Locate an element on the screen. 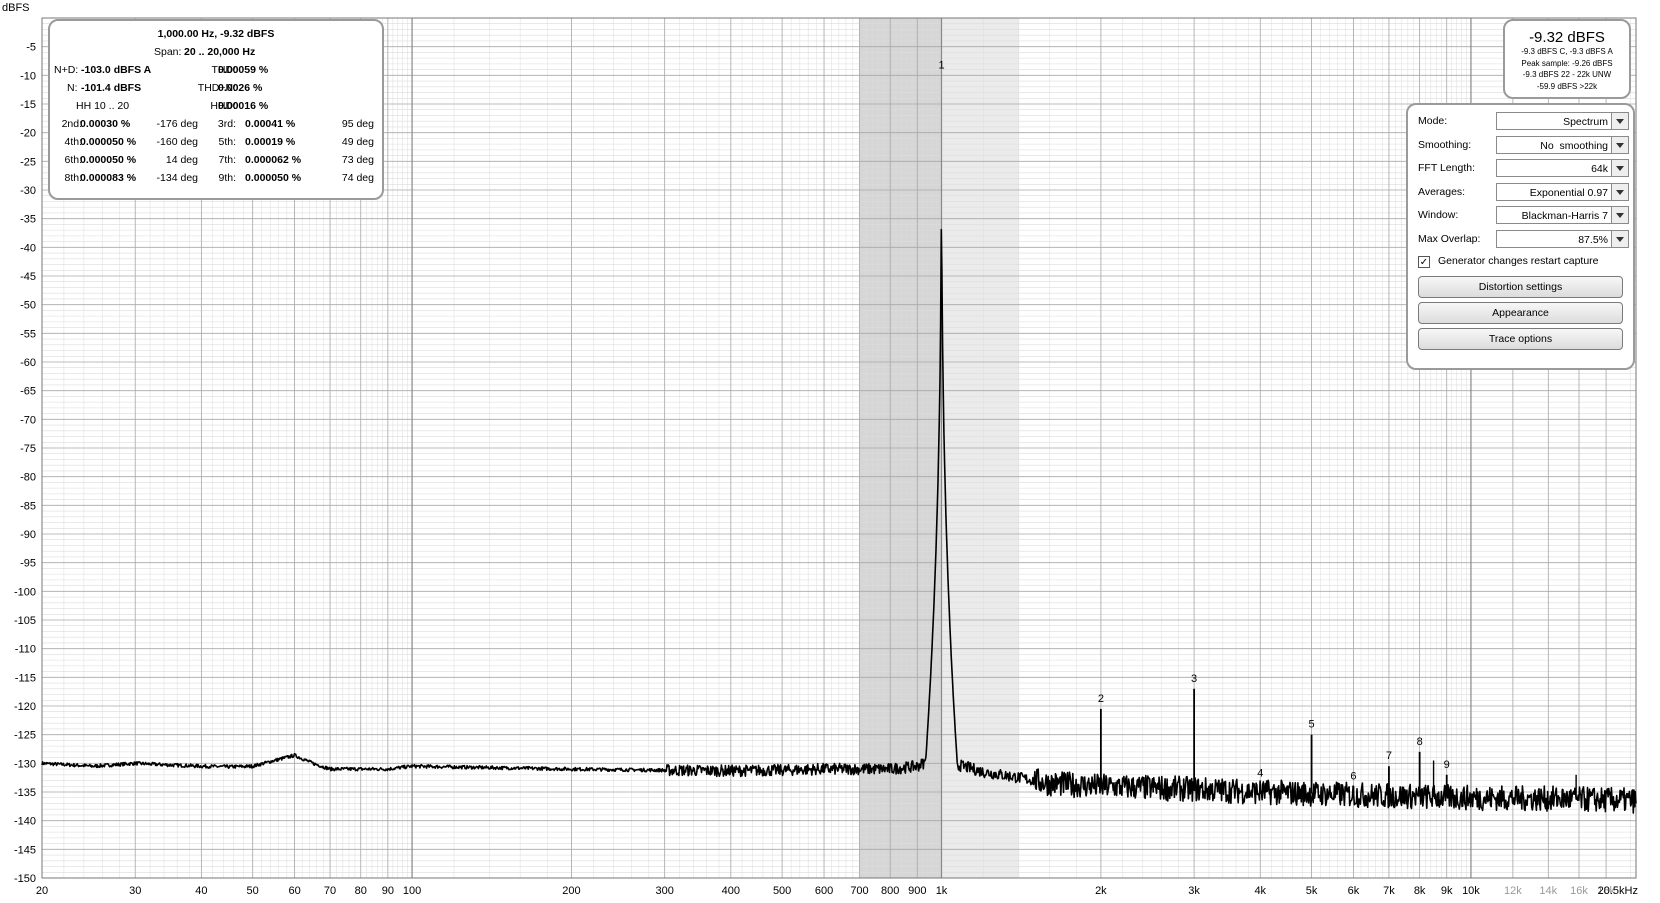 The height and width of the screenshot is (903, 1660). trace-options-button: Trace options is located at coordinates (1520, 339).